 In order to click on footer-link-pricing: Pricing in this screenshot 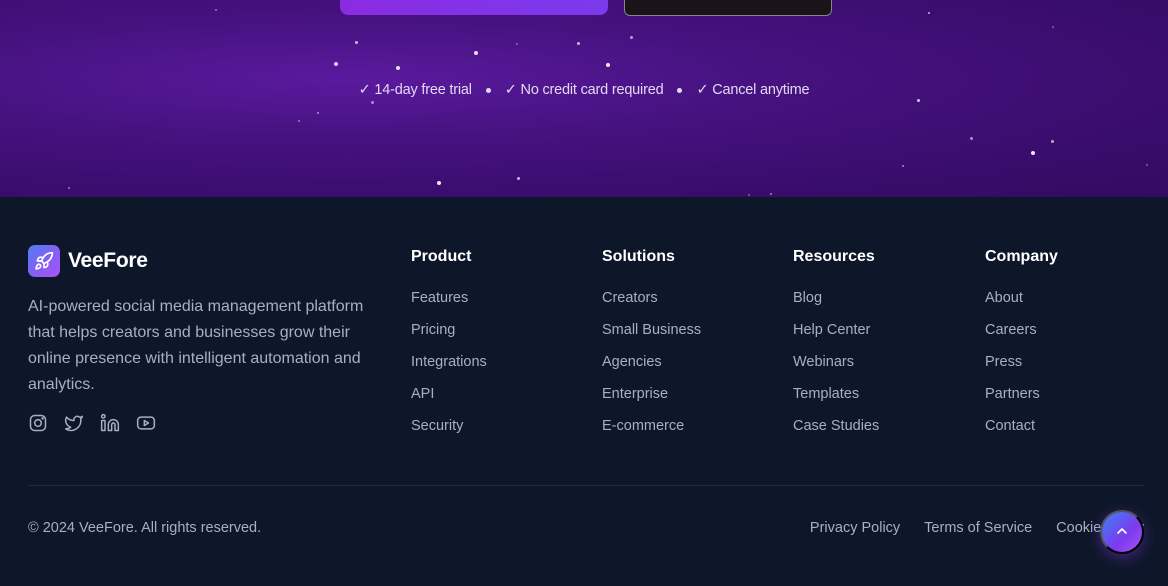, I will do `click(433, 330)`.